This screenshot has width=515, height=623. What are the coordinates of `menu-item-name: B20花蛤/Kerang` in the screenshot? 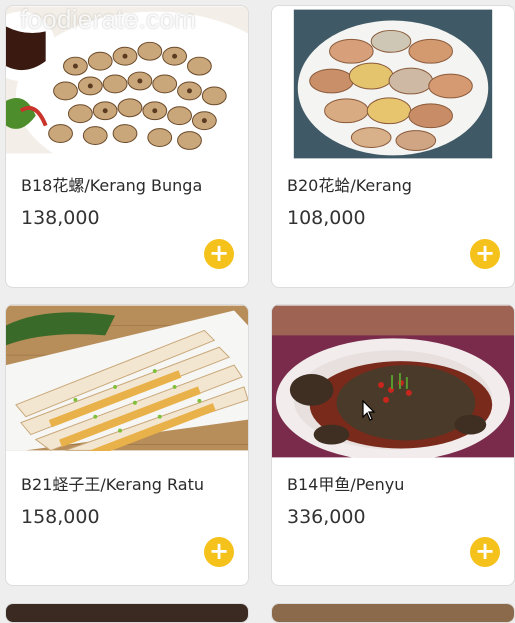 It's located at (349, 185).